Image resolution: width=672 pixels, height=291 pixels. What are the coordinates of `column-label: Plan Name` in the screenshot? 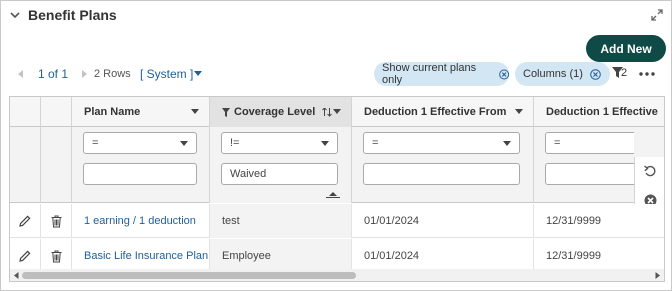 It's located at (112, 112).